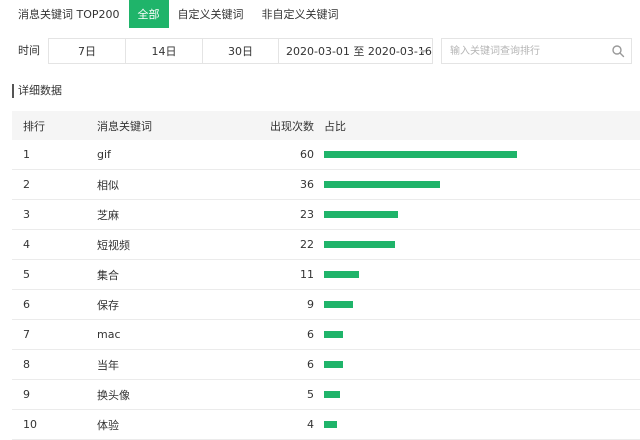 The height and width of the screenshot is (440, 640). Describe the element at coordinates (618, 51) in the screenshot. I see `search-icon` at that location.